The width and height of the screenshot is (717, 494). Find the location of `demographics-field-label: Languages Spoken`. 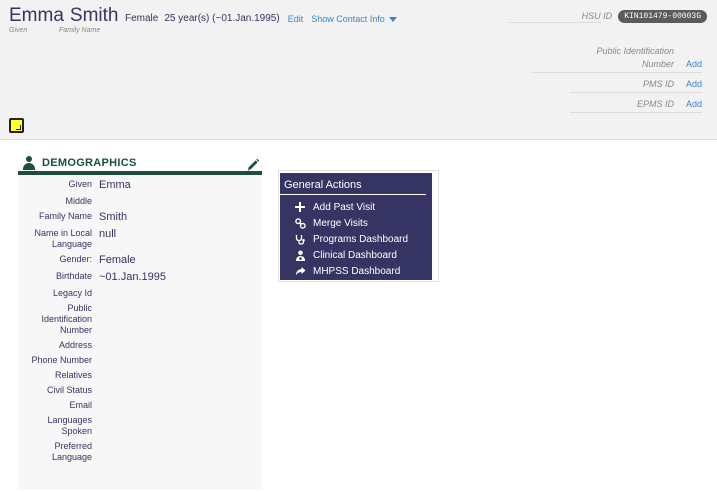

demographics-field-label: Languages Spoken is located at coordinates (69, 425).